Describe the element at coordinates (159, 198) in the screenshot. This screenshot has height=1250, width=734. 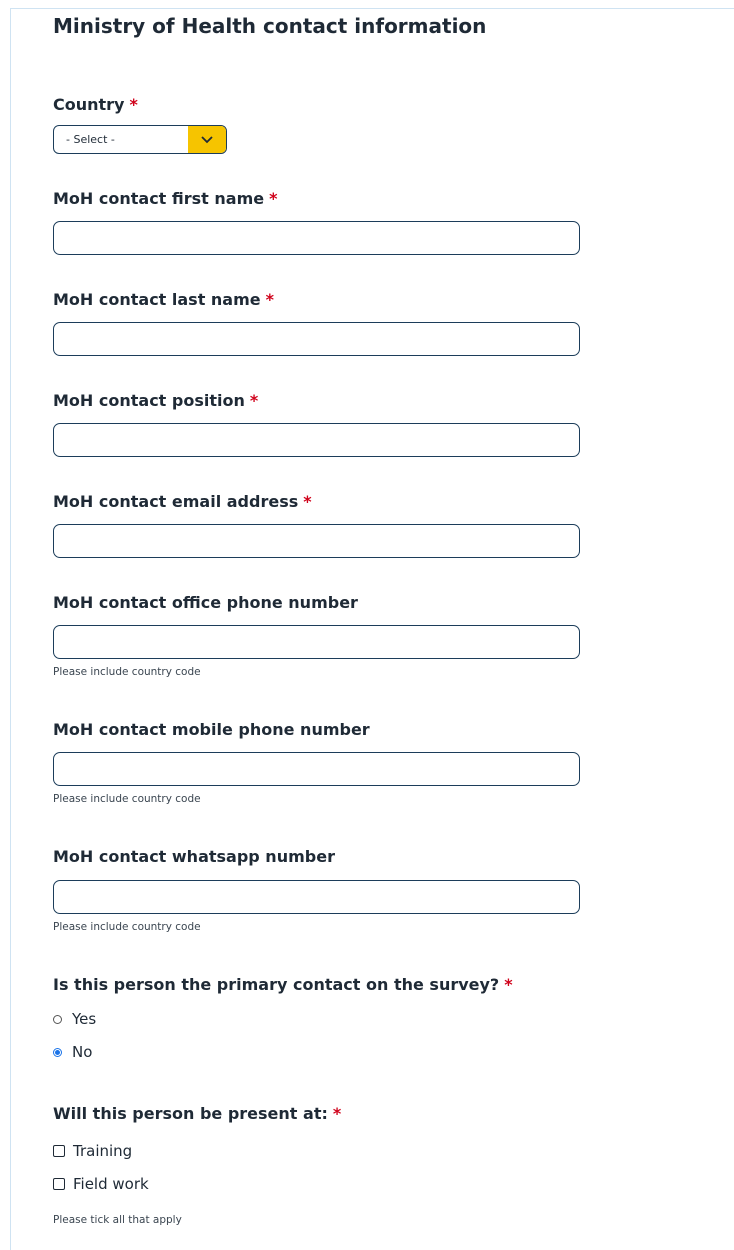
I see `first-name-label-text: MoH contact first name` at that location.